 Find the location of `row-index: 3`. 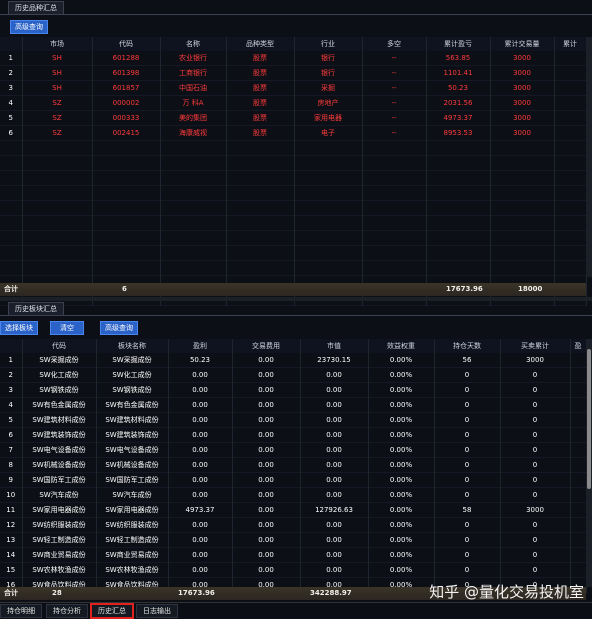

row-index: 3 is located at coordinates (11, 88).